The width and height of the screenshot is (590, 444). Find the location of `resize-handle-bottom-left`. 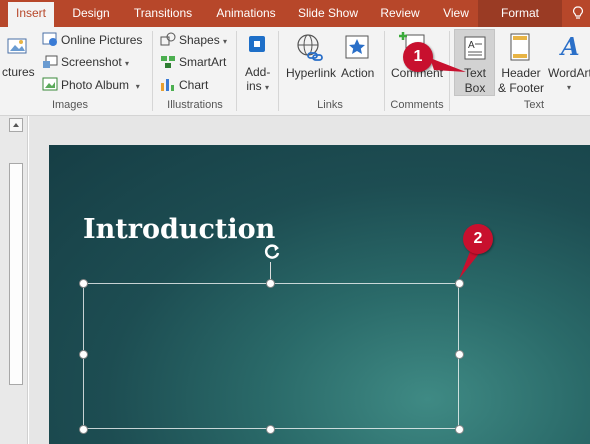

resize-handle-bottom-left is located at coordinates (83, 429).